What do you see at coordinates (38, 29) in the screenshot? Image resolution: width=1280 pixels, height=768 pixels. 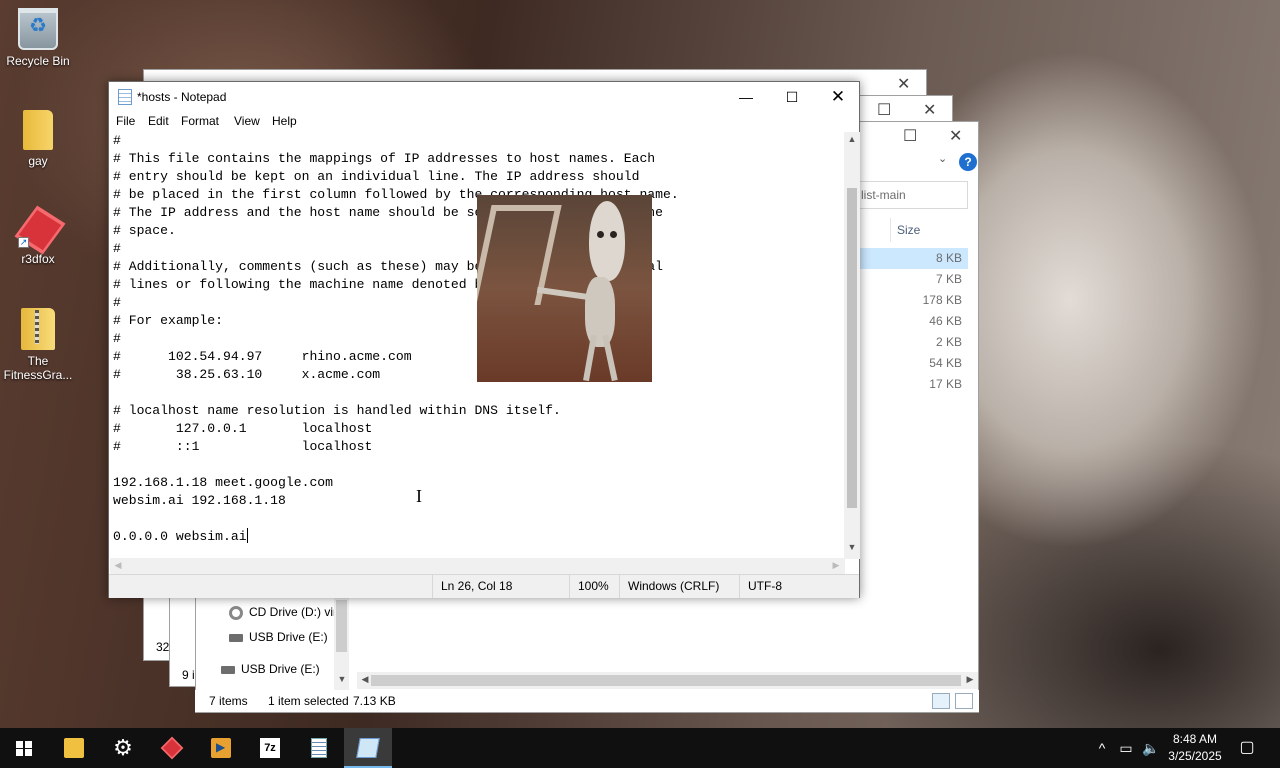 I see `recycle-bin-icon` at bounding box center [38, 29].